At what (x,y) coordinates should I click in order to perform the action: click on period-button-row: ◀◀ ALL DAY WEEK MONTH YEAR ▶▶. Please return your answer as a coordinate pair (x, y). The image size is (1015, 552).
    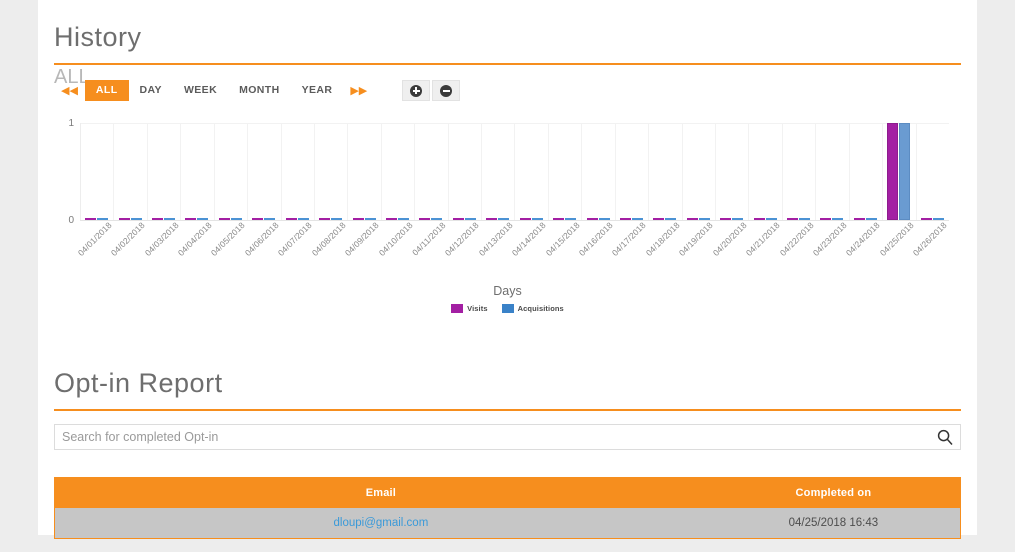
    Looking at the image, I should click on (257, 90).